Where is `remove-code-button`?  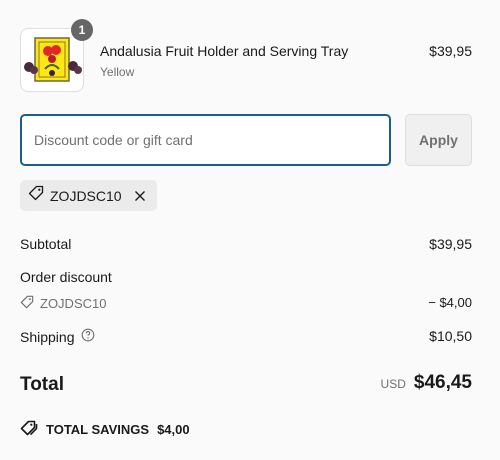 remove-code-button is located at coordinates (140, 196).